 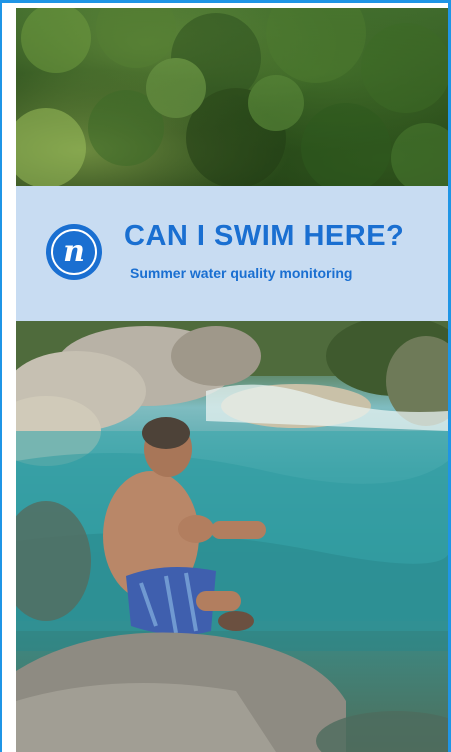 I want to click on frame-edge-top, so click(x=225, y=1).